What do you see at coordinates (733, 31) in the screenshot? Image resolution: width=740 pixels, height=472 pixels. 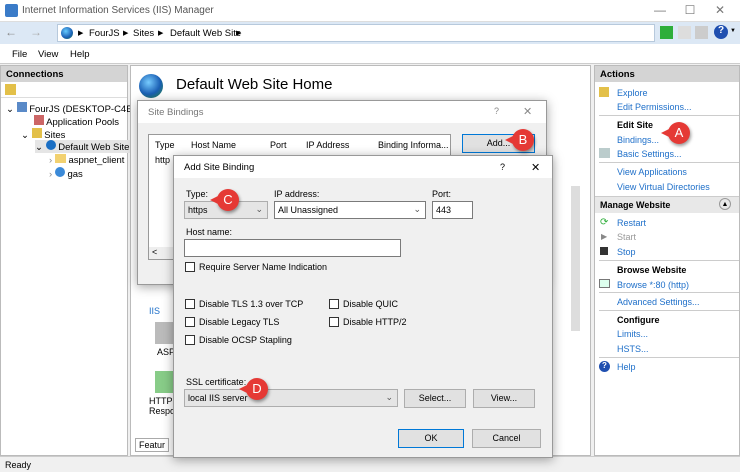 I see `chevron-down-icon: ▼` at bounding box center [733, 31].